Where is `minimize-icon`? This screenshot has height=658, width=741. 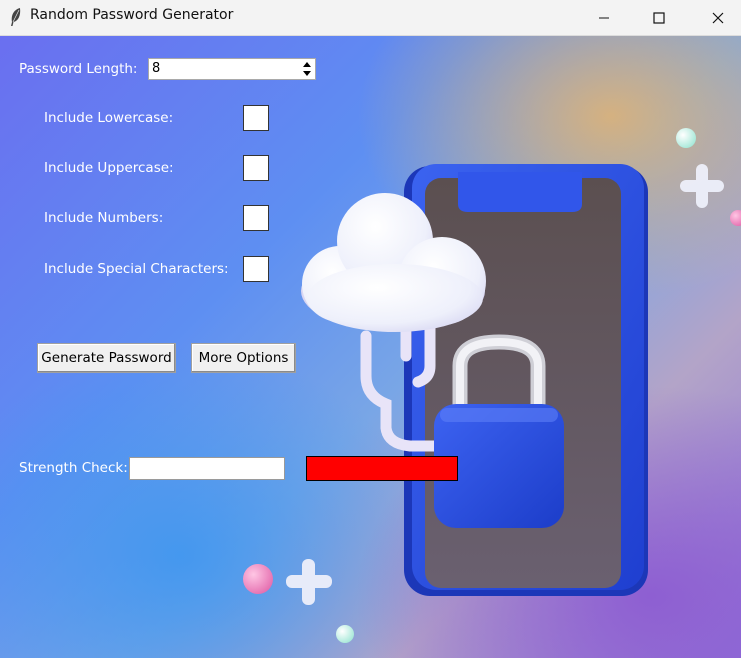 minimize-icon is located at coordinates (604, 17).